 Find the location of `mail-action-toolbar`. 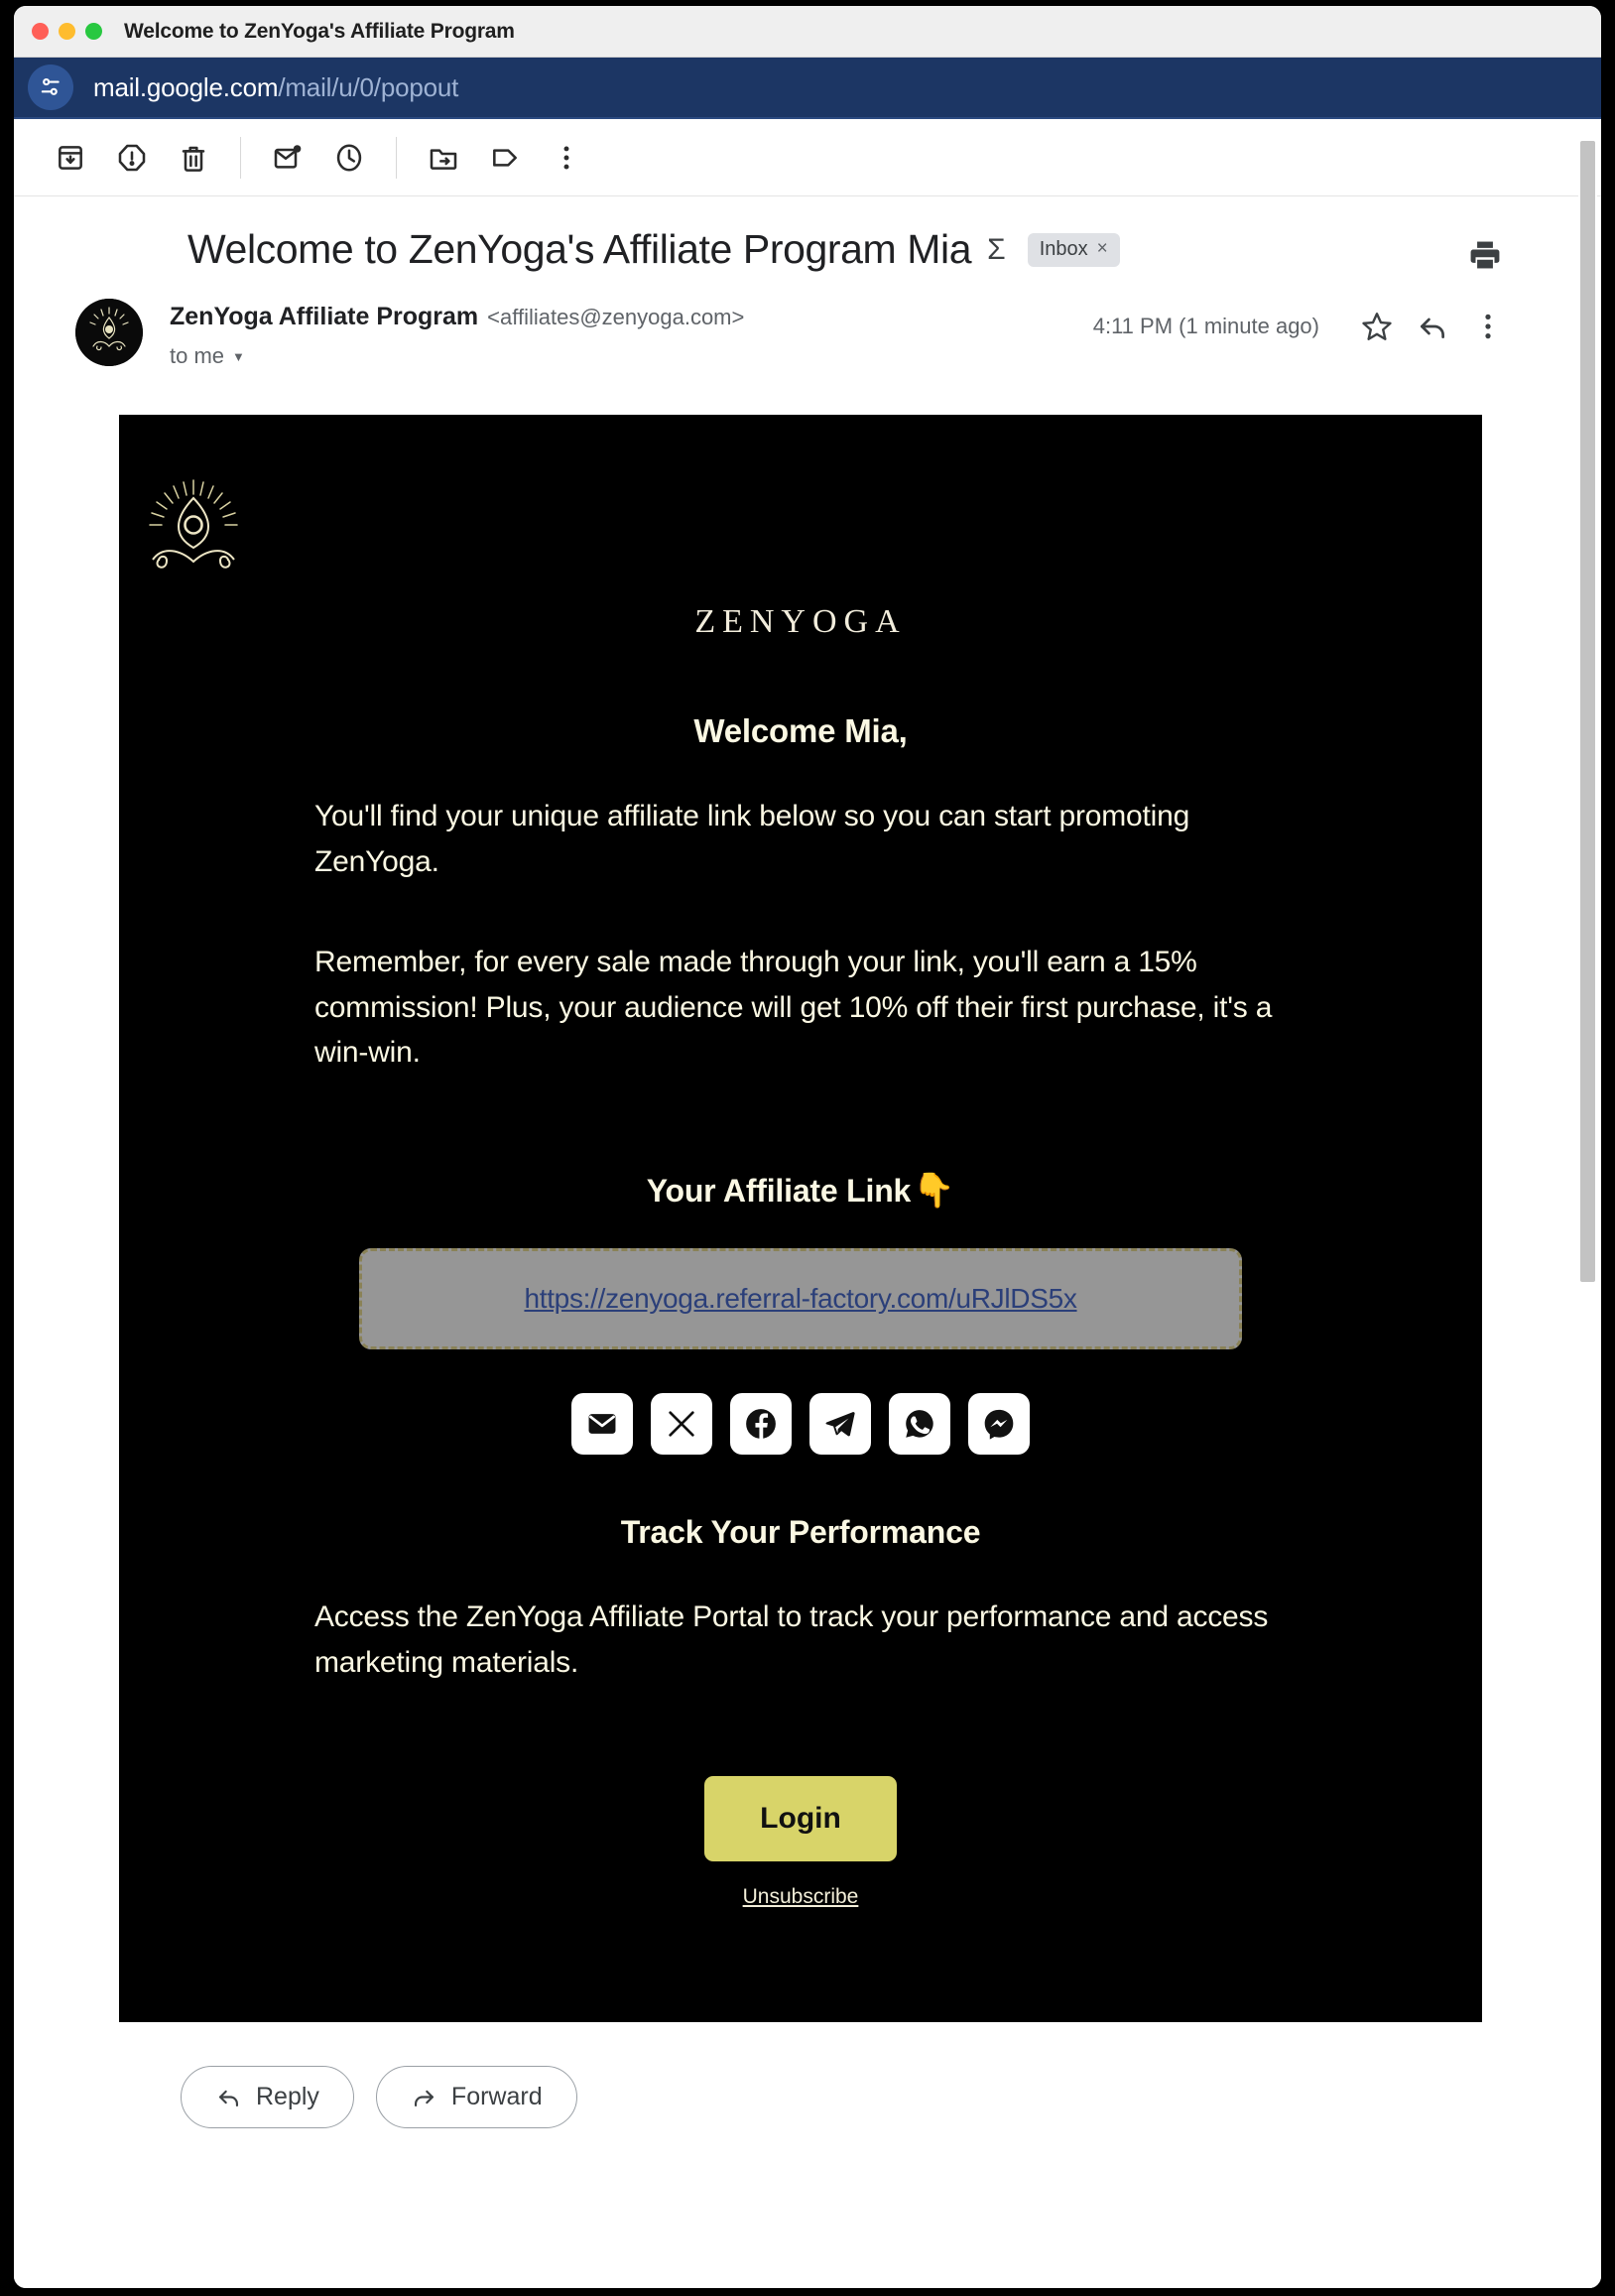

mail-action-toolbar is located at coordinates (807, 158).